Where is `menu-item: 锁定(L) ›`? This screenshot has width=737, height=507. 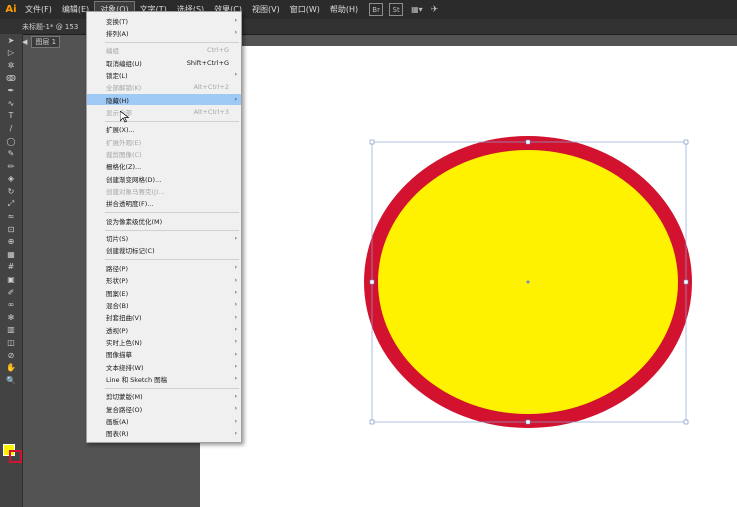 menu-item: 锁定(L) › is located at coordinates (164, 74).